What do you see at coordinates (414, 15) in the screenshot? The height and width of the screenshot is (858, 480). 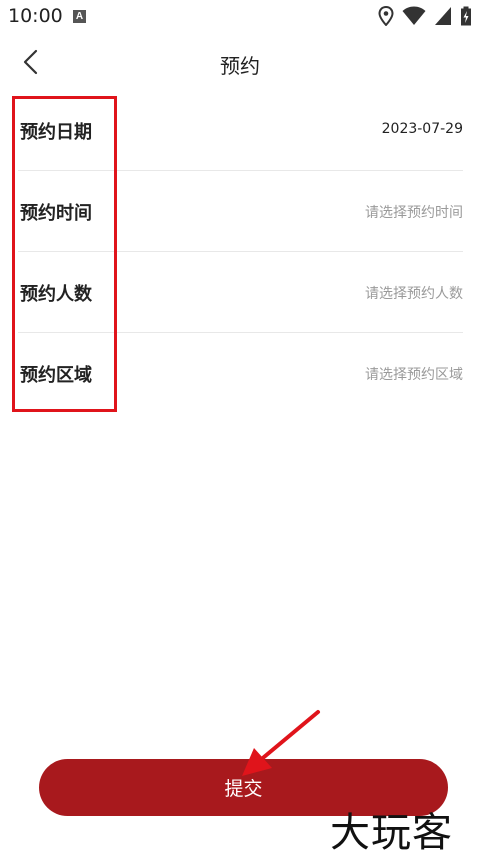 I see `wifi-icon` at bounding box center [414, 15].